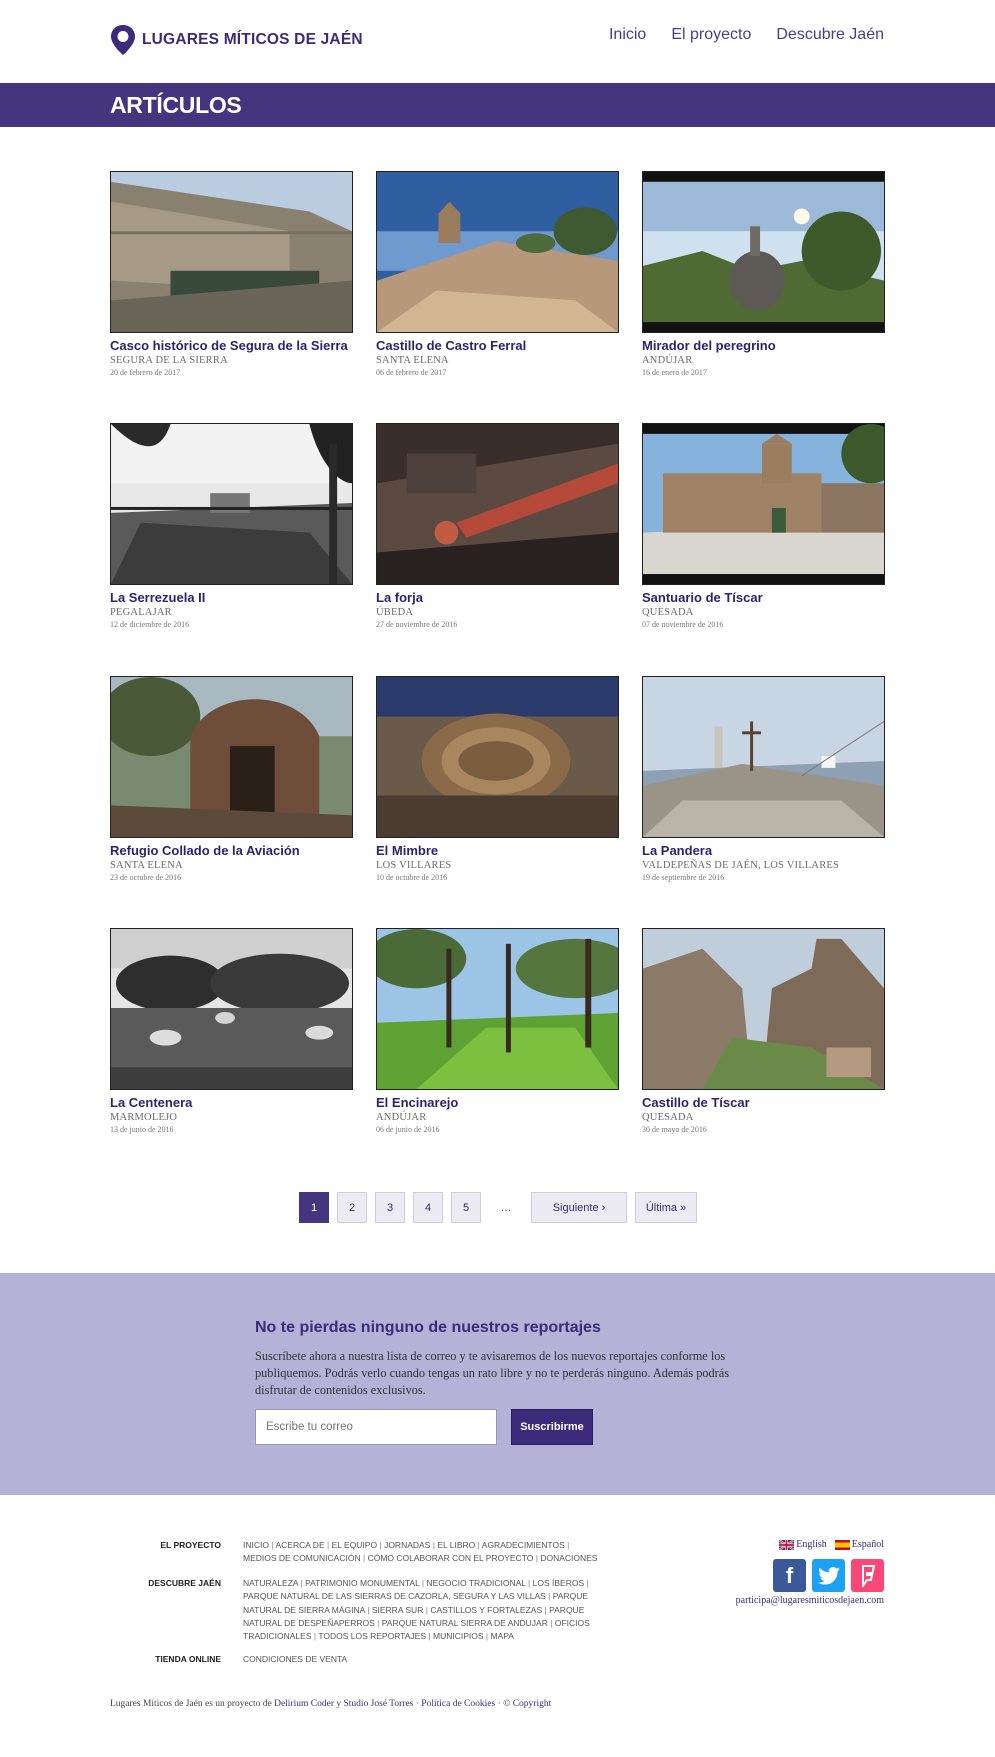 The height and width of the screenshot is (1757, 995). What do you see at coordinates (568, 1558) in the screenshot?
I see `footer-link: DONACIONES` at bounding box center [568, 1558].